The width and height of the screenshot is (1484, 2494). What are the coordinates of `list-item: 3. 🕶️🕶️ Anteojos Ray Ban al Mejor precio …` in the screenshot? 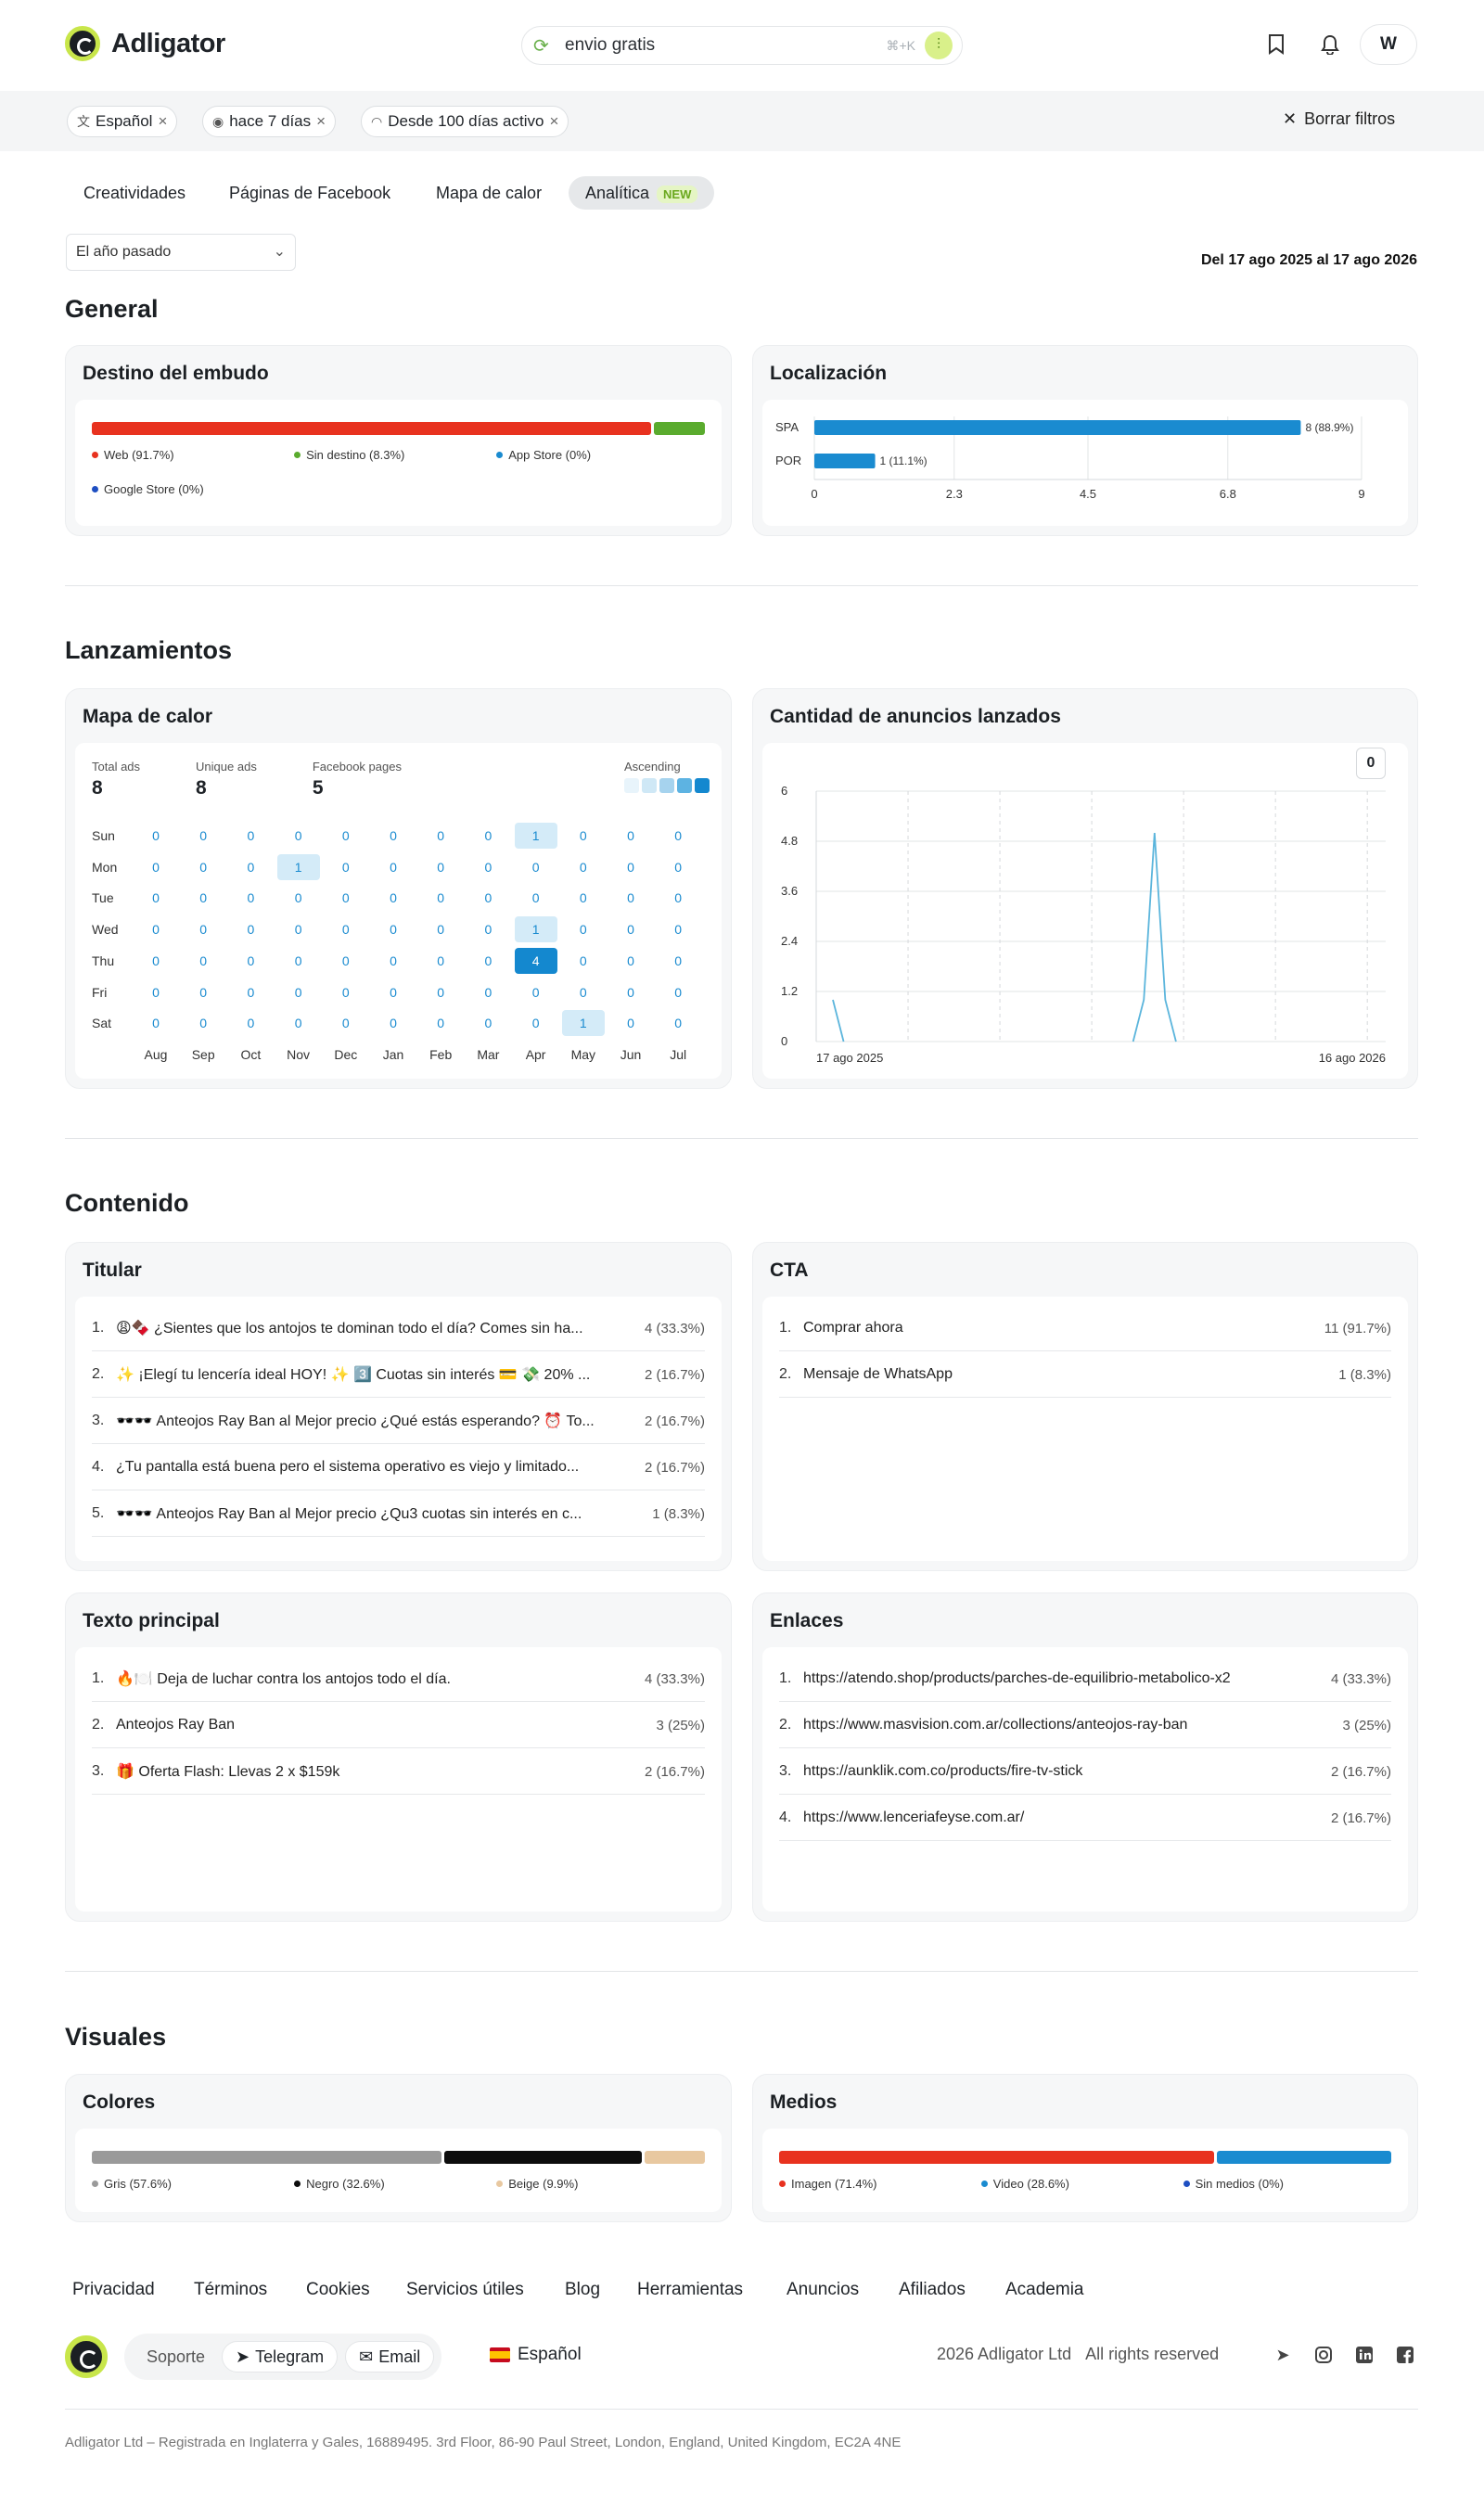 It's located at (398, 1421).